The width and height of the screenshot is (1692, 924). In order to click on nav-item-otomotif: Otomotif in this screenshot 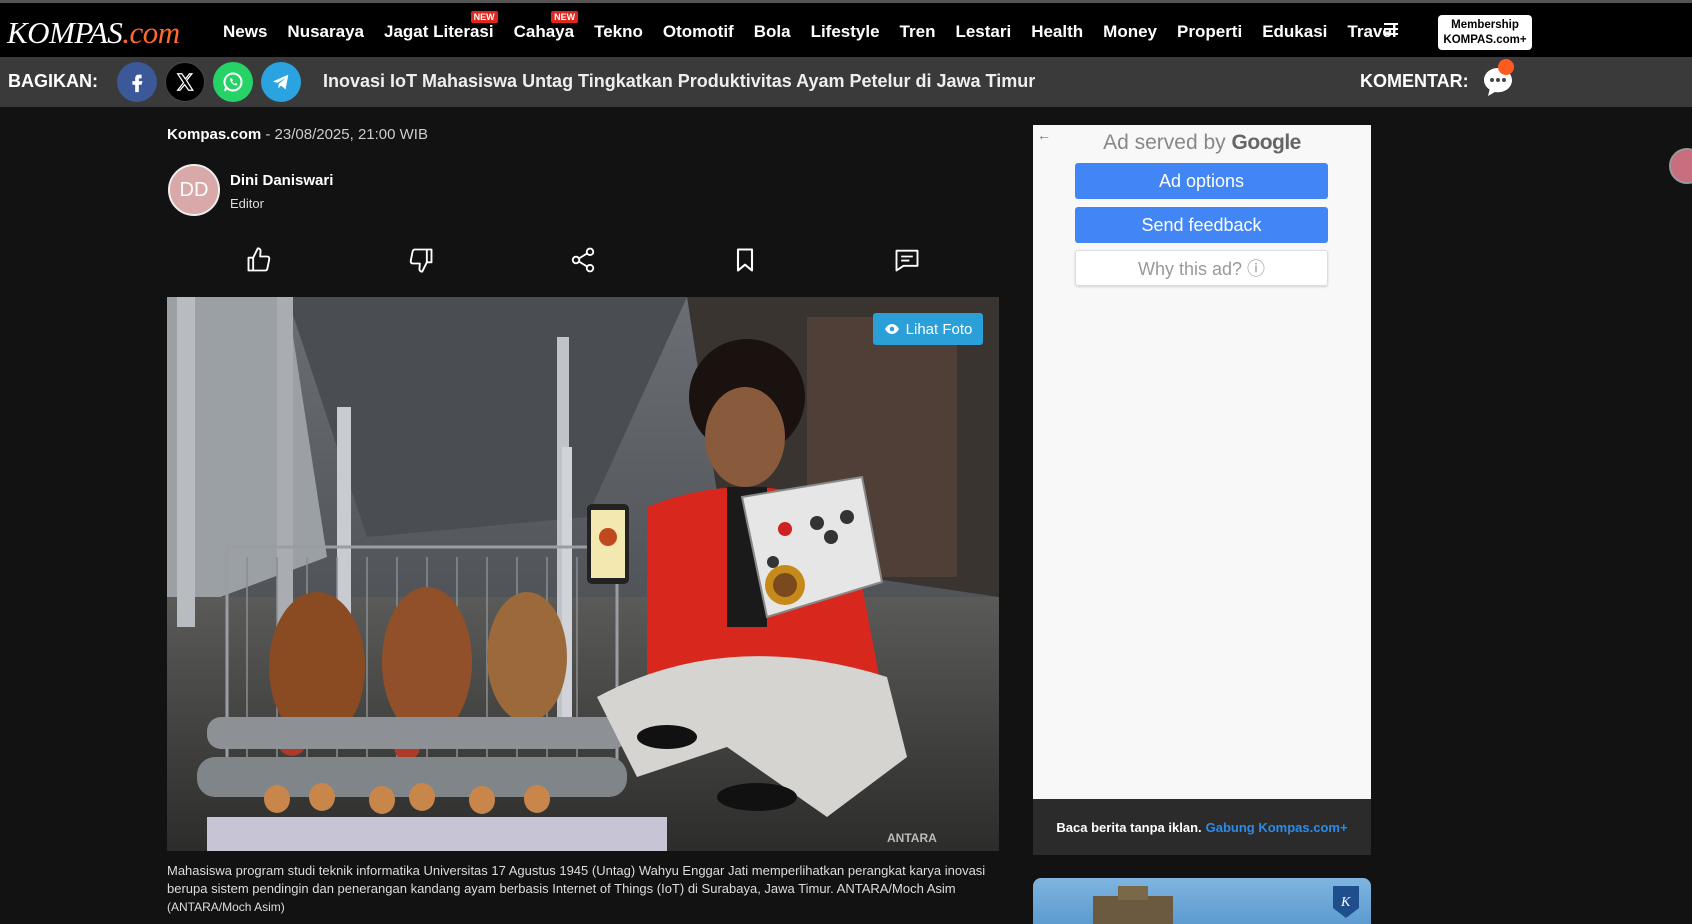, I will do `click(698, 32)`.